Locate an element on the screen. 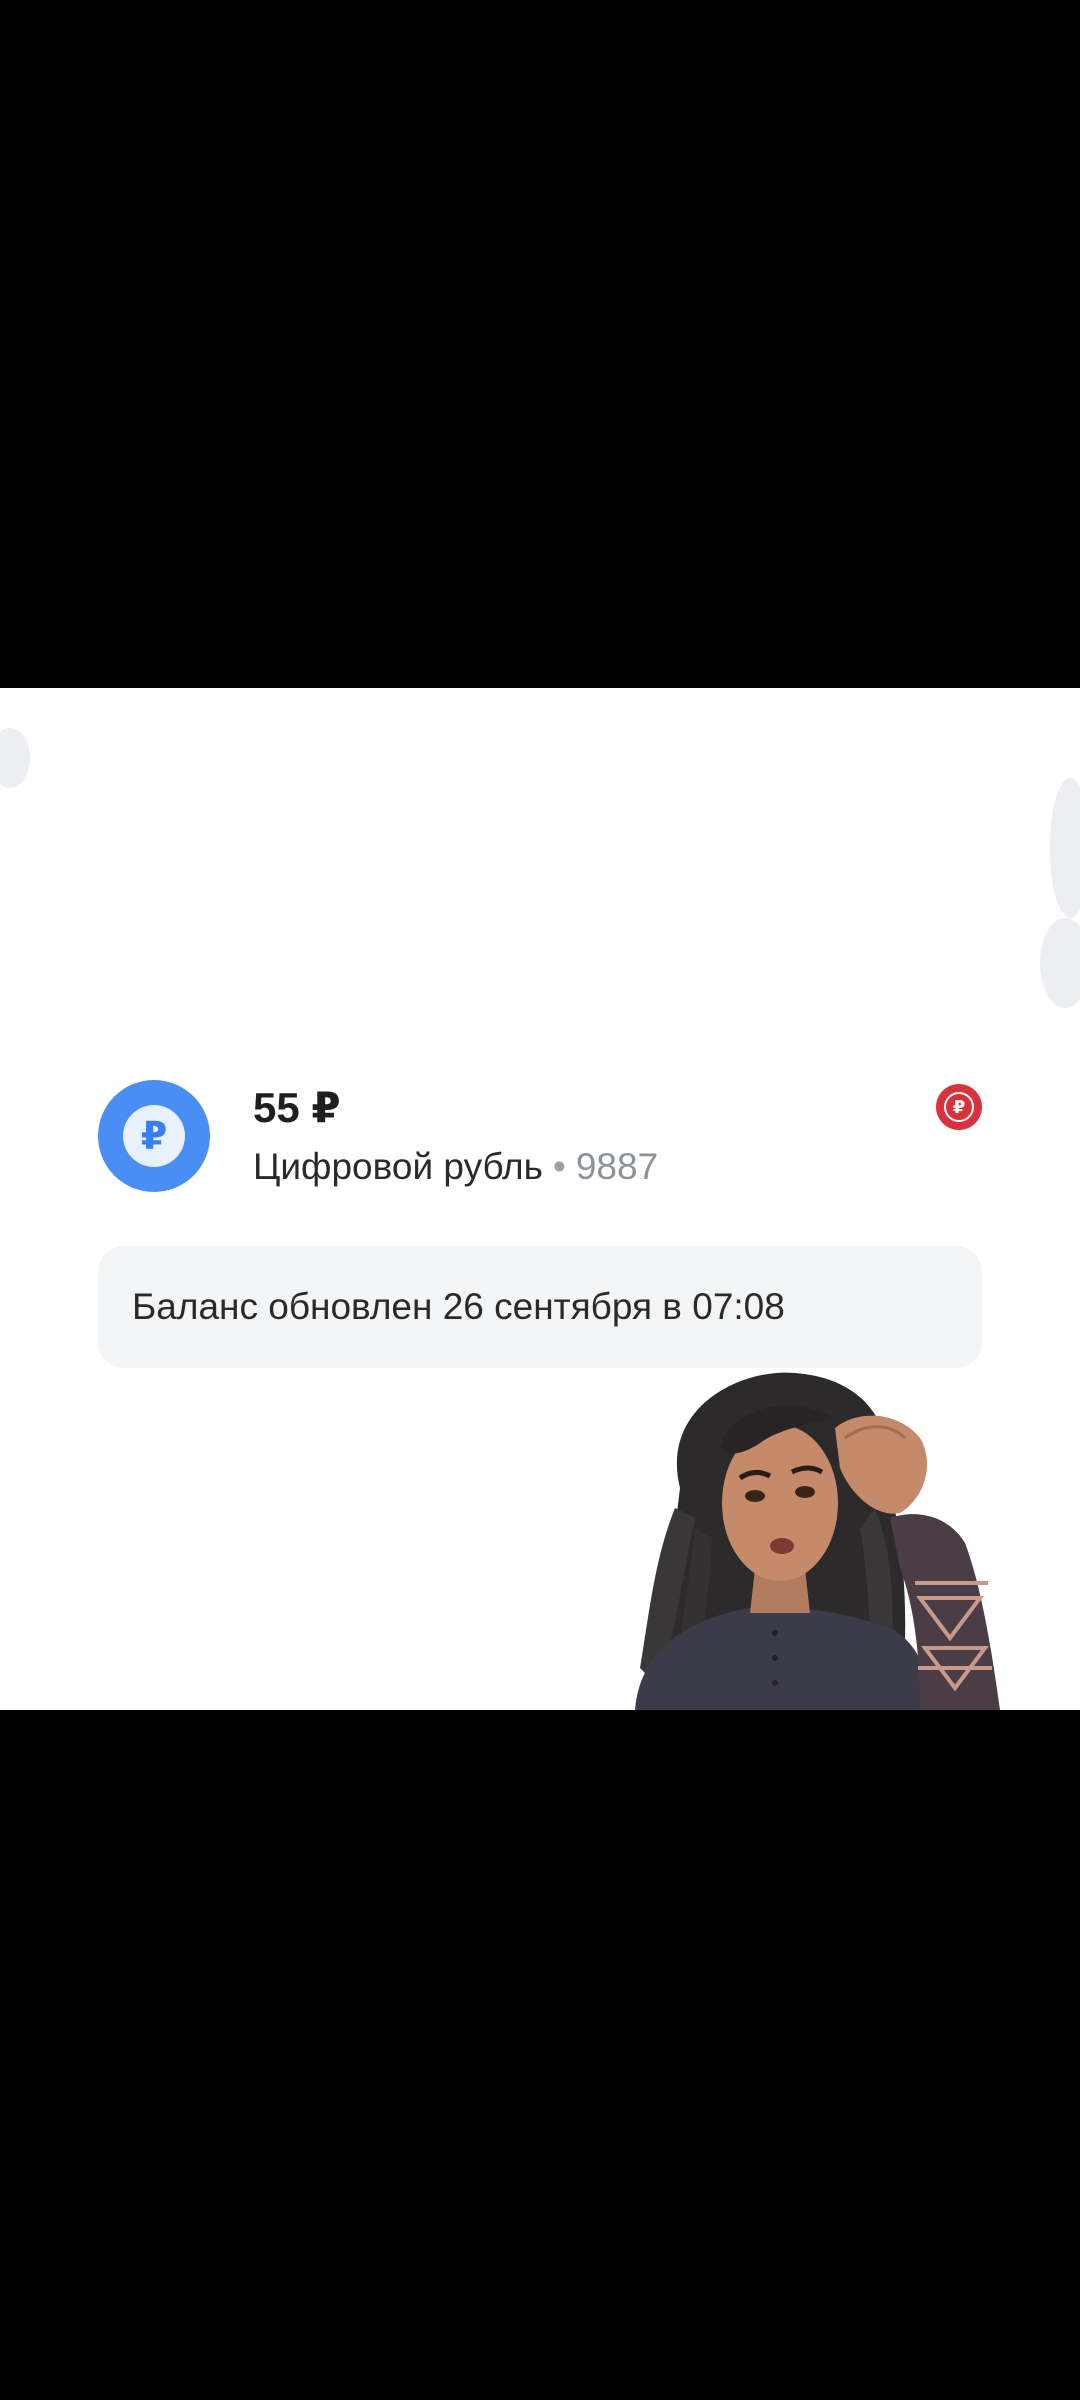  account-amount: 55 ₽ is located at coordinates (297, 1107).